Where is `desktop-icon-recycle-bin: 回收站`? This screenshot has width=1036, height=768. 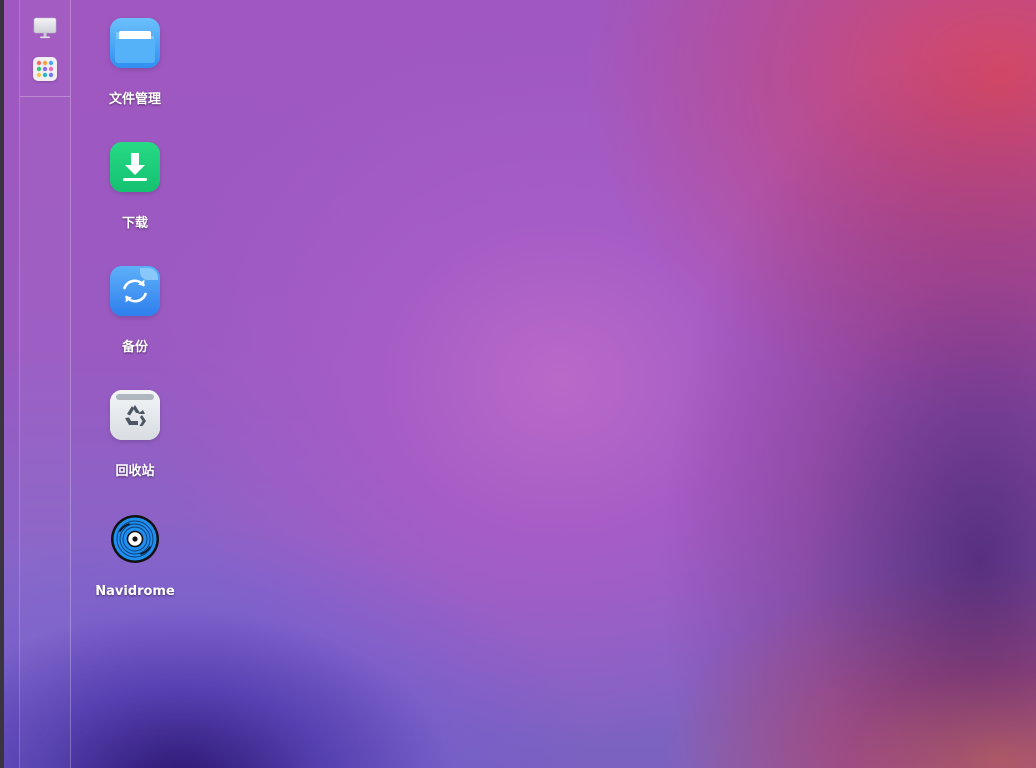
desktop-icon-recycle-bin: 回收站 is located at coordinates (135, 440).